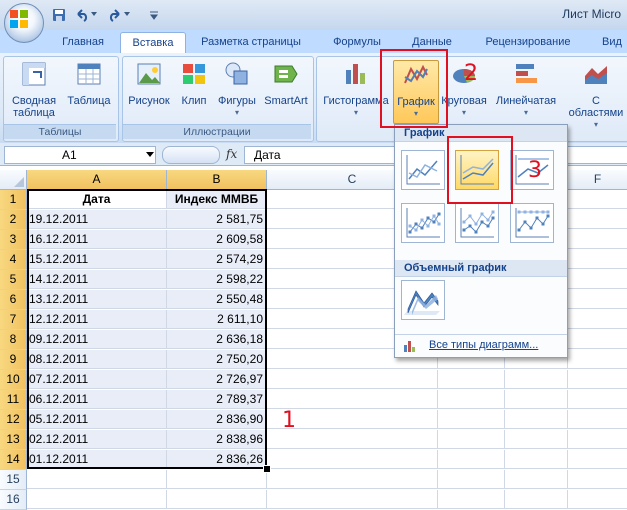  What do you see at coordinates (97, 419) in the screenshot?
I see `cell-date: 05.12.2011` at bounding box center [97, 419].